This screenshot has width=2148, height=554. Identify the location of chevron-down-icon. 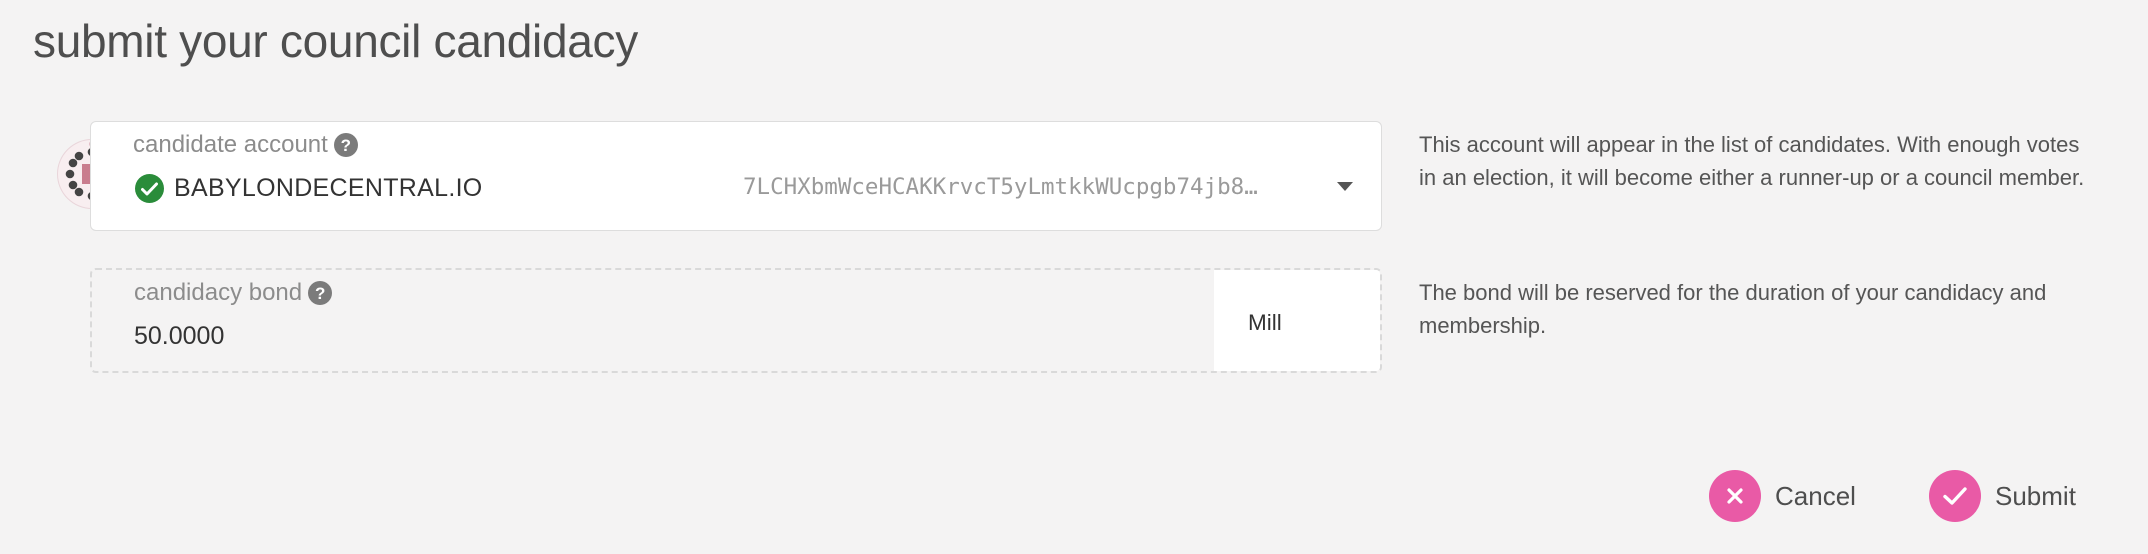
(1345, 186).